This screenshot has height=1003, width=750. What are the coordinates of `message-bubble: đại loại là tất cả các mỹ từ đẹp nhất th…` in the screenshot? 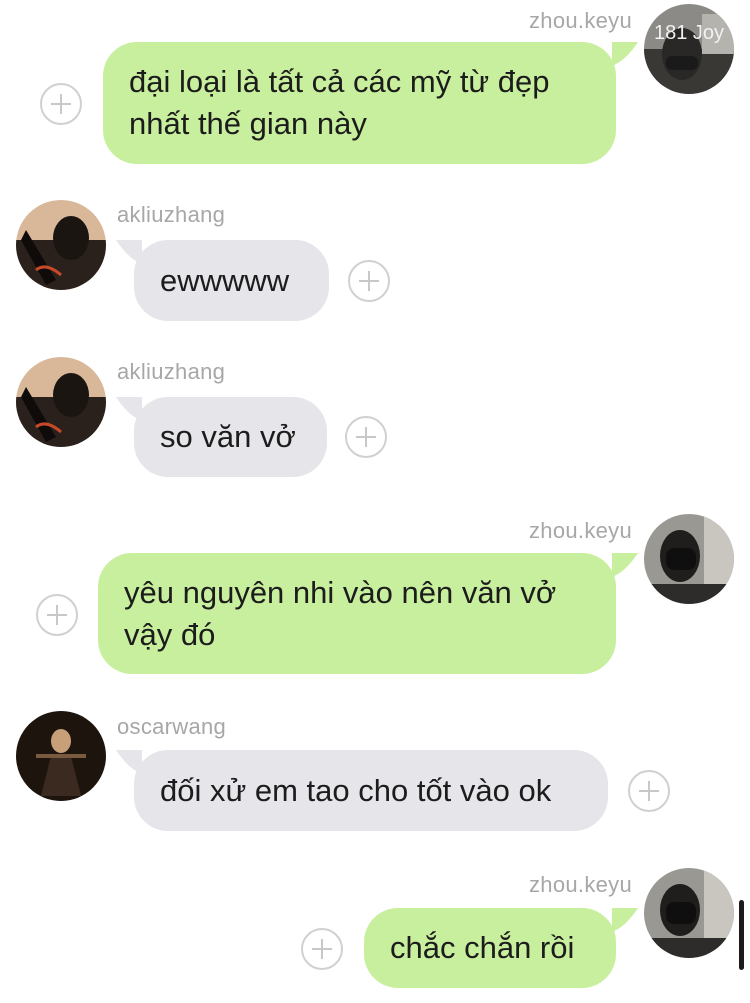 It's located at (359, 103).